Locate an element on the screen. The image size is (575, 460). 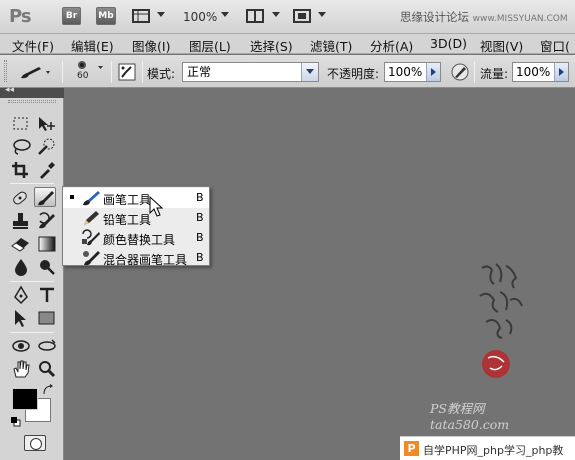
hand-tool is located at coordinates (21, 369).